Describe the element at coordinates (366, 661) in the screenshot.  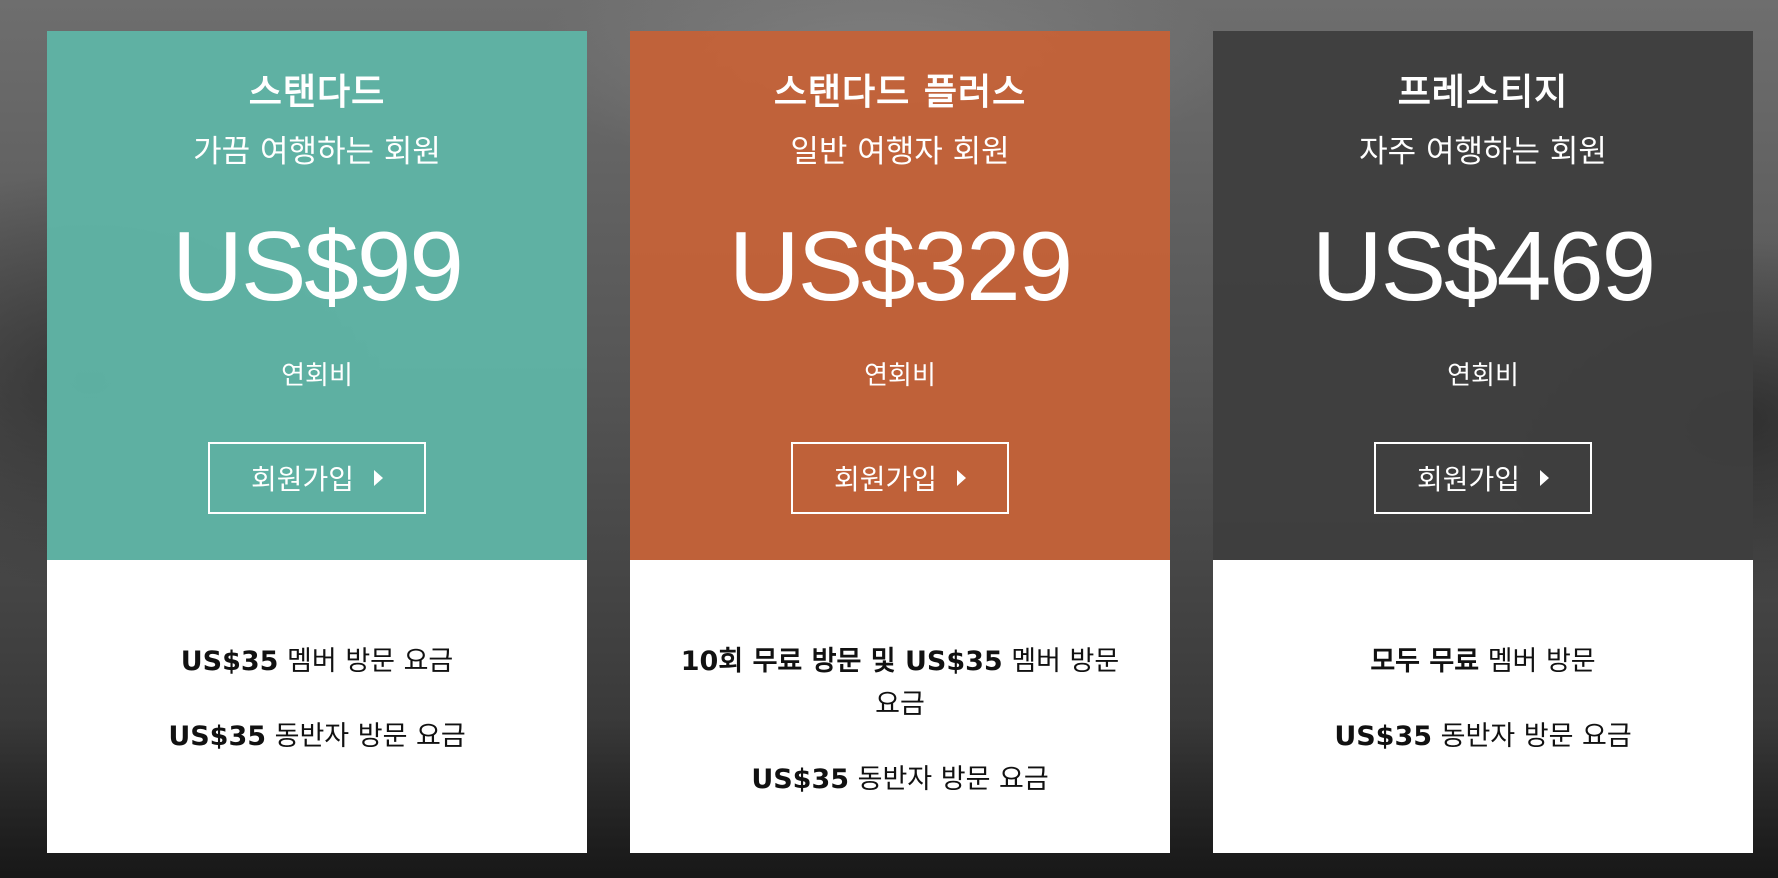
I see `benefit-text: 멤버 방문 요금` at that location.